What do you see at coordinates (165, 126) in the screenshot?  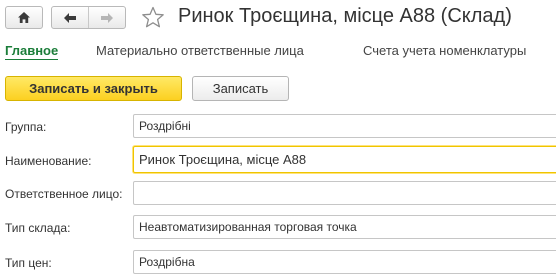 I see `group-value: Роздрібні` at bounding box center [165, 126].